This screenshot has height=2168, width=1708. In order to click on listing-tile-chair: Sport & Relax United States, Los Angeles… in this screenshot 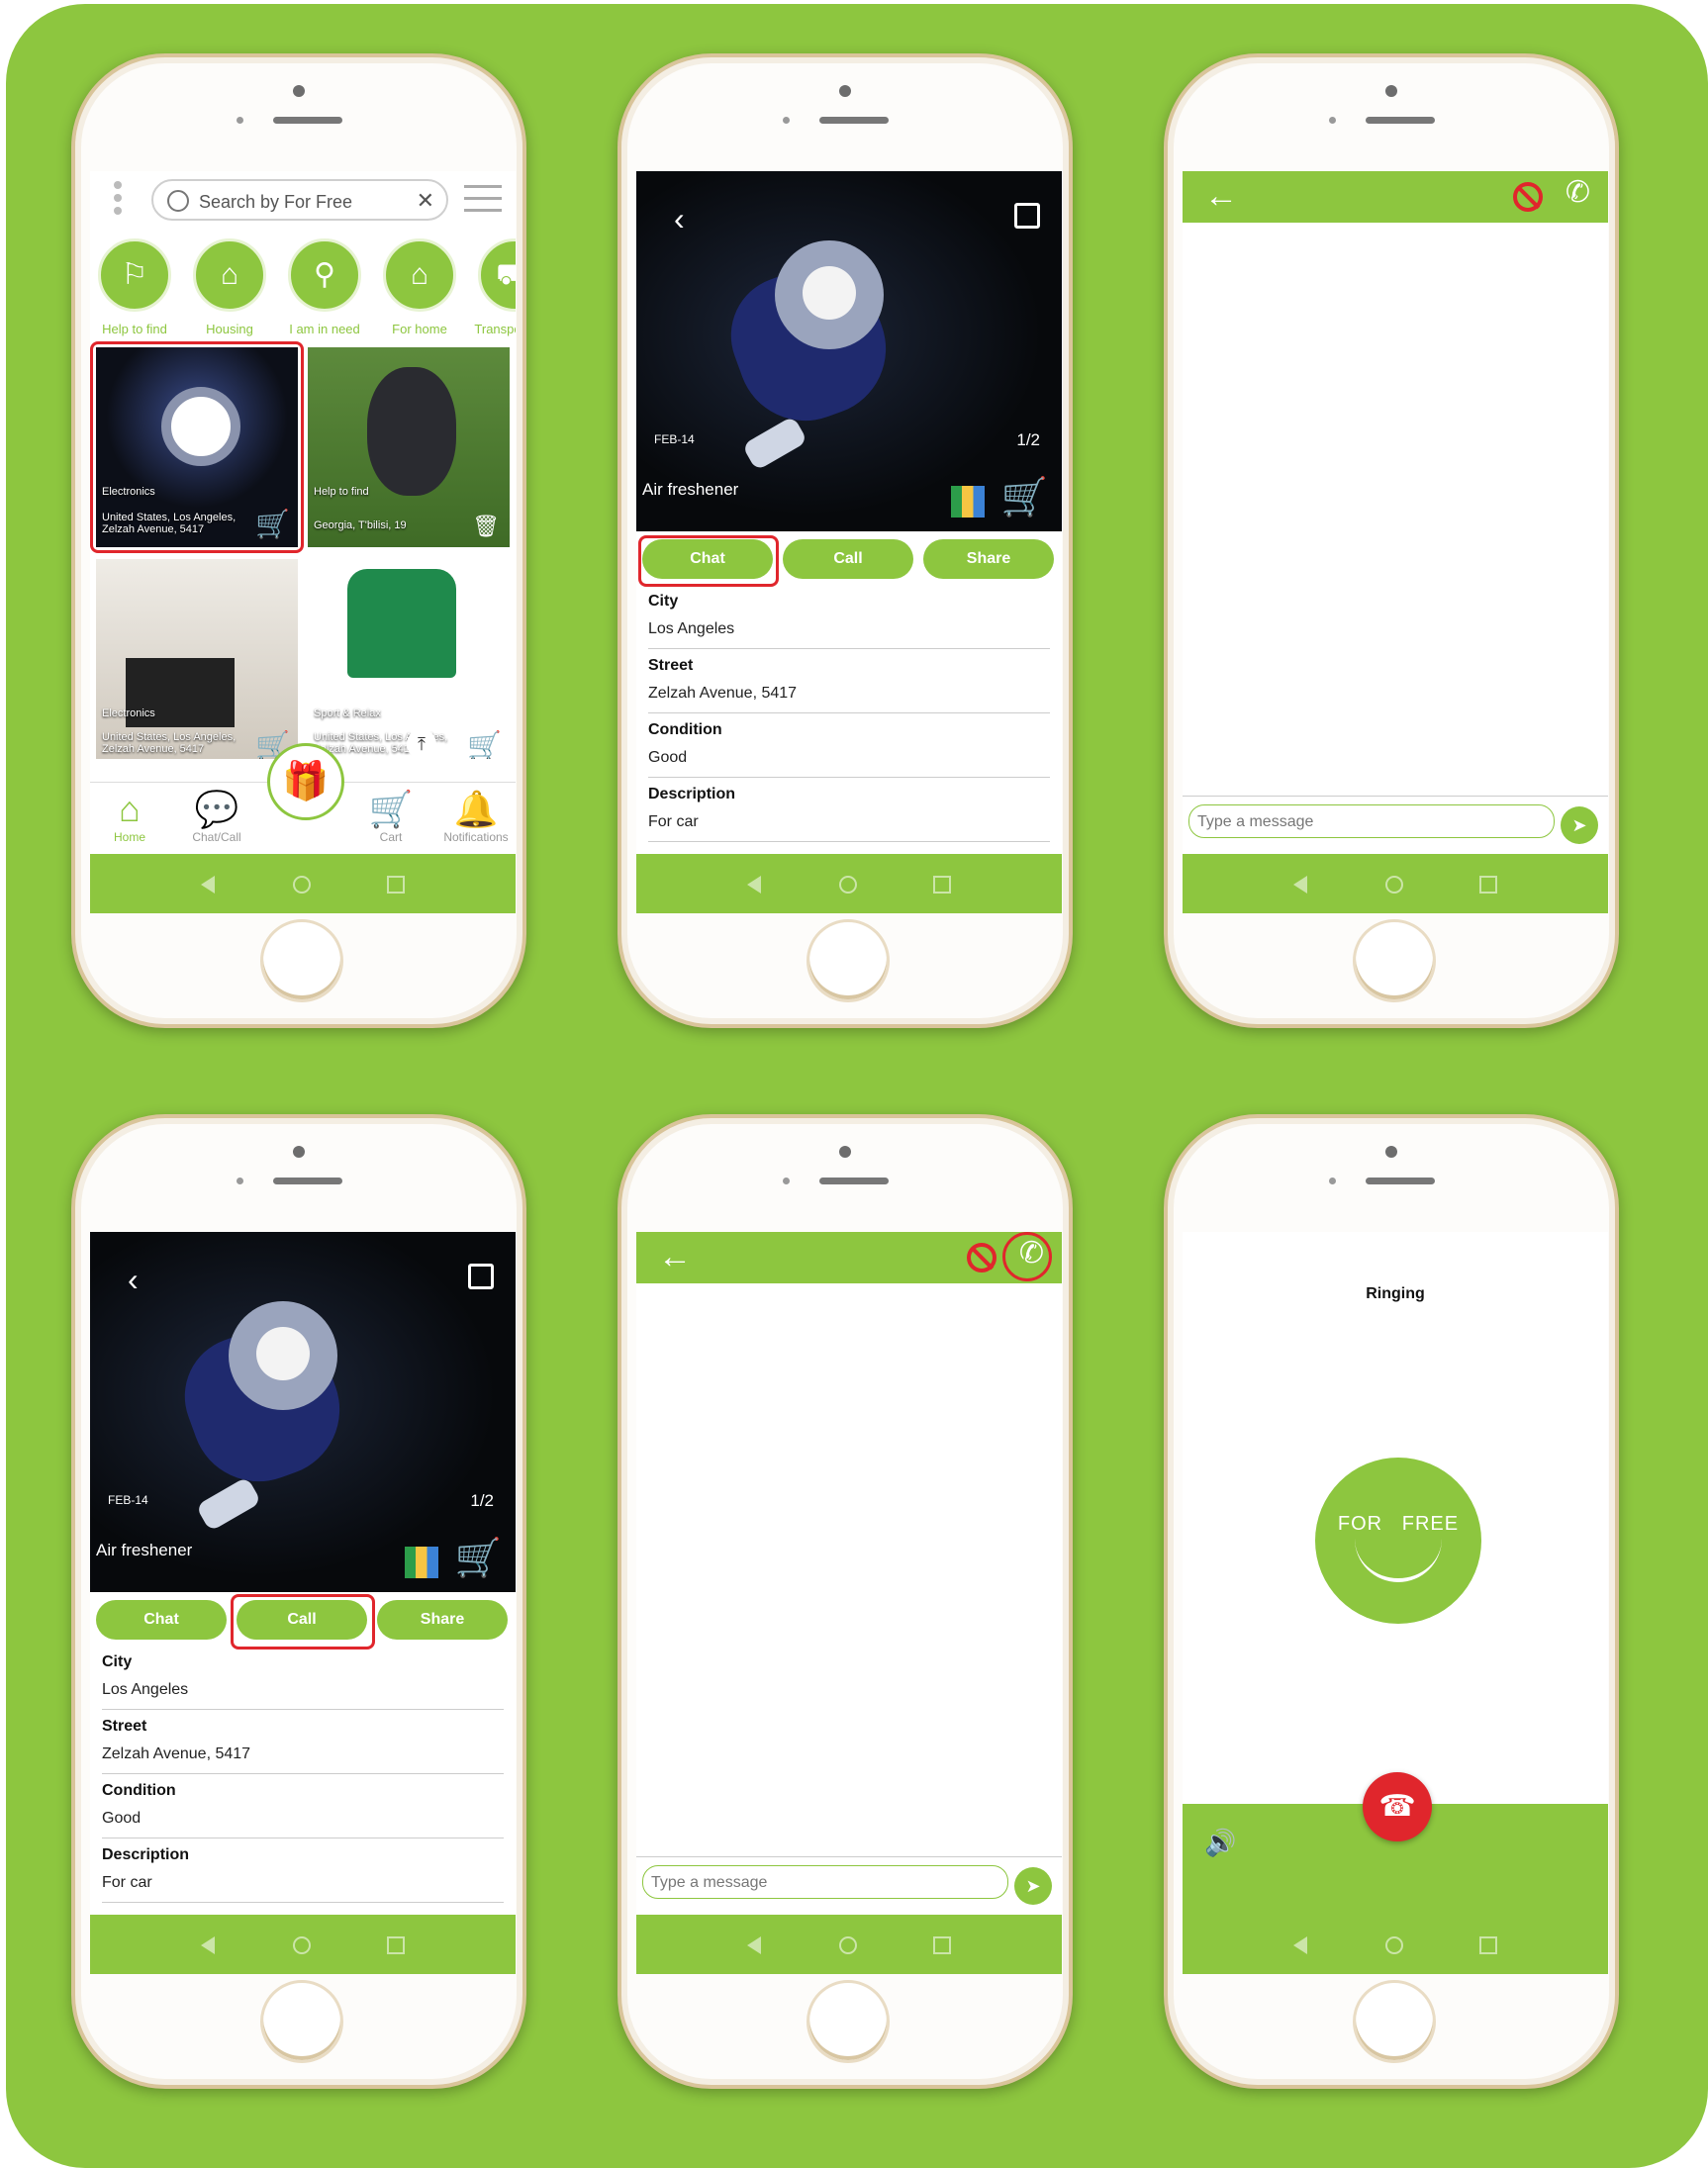, I will do `click(409, 659)`.